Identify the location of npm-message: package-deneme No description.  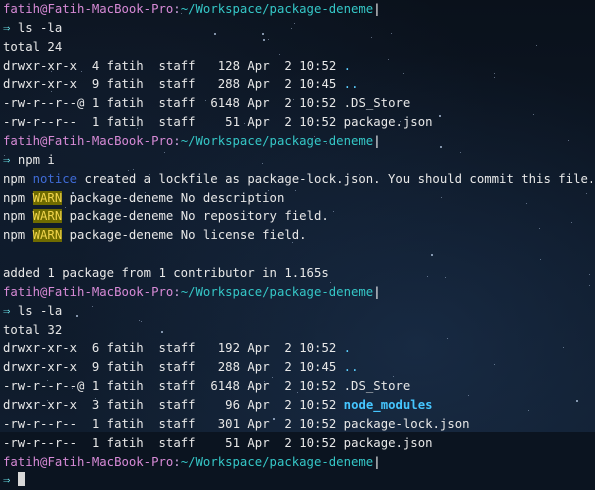
(177, 197).